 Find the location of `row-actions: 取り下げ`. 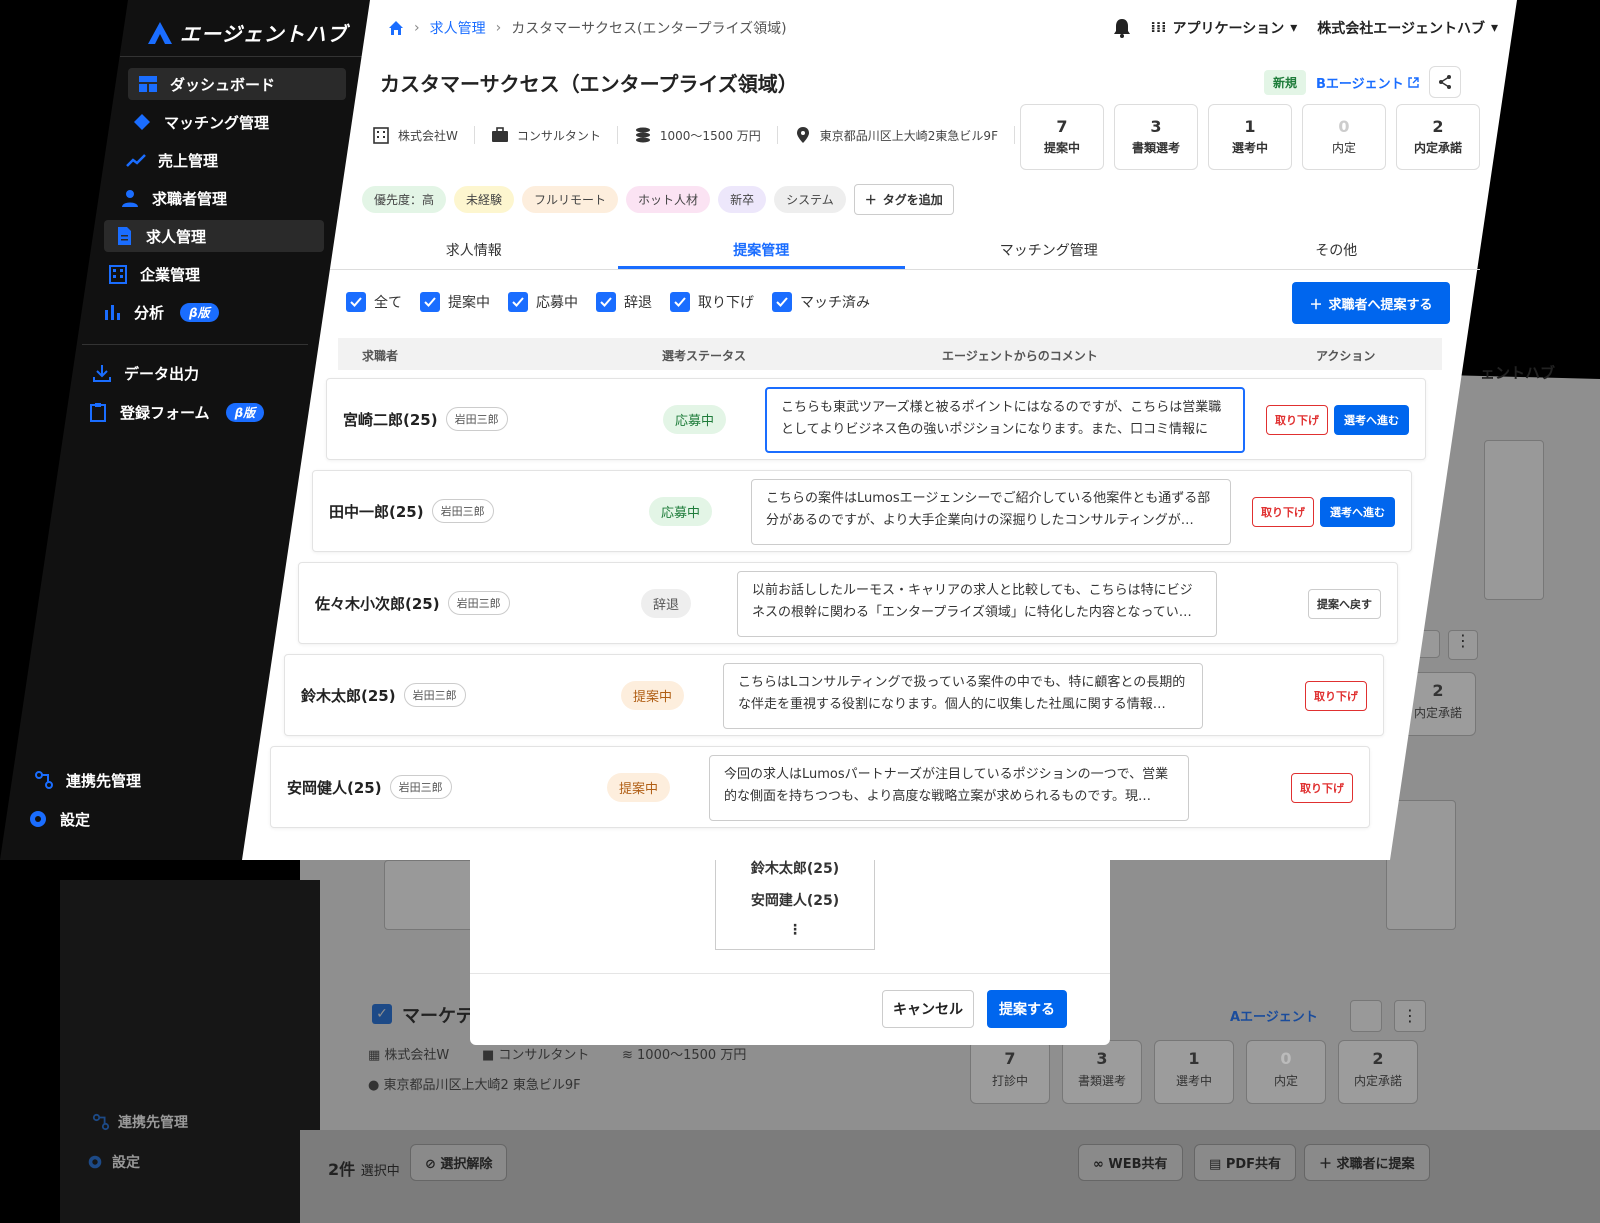

row-actions: 取り下げ is located at coordinates (1336, 696).